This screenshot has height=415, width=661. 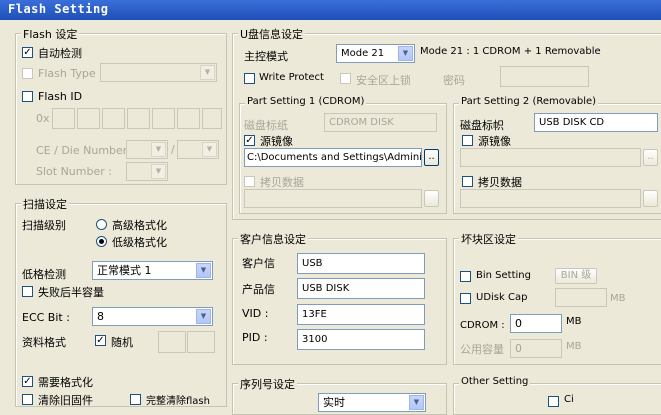 What do you see at coordinates (431, 198) in the screenshot?
I see `part1-copy-browse-button` at bounding box center [431, 198].